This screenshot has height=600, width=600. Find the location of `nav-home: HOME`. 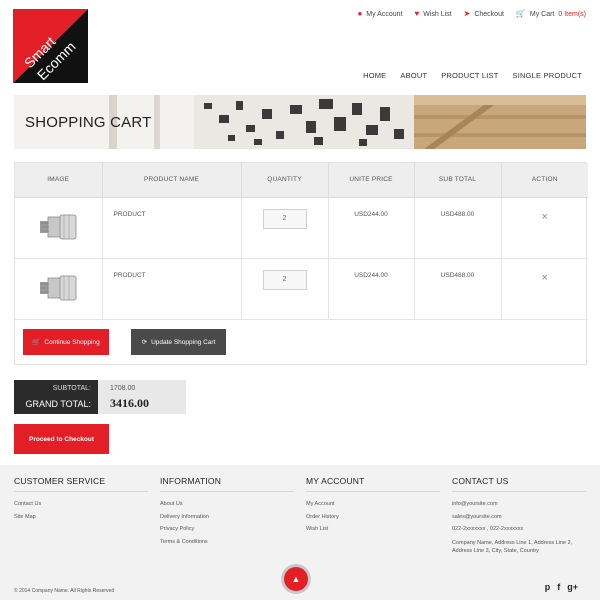

nav-home: HOME is located at coordinates (374, 75).